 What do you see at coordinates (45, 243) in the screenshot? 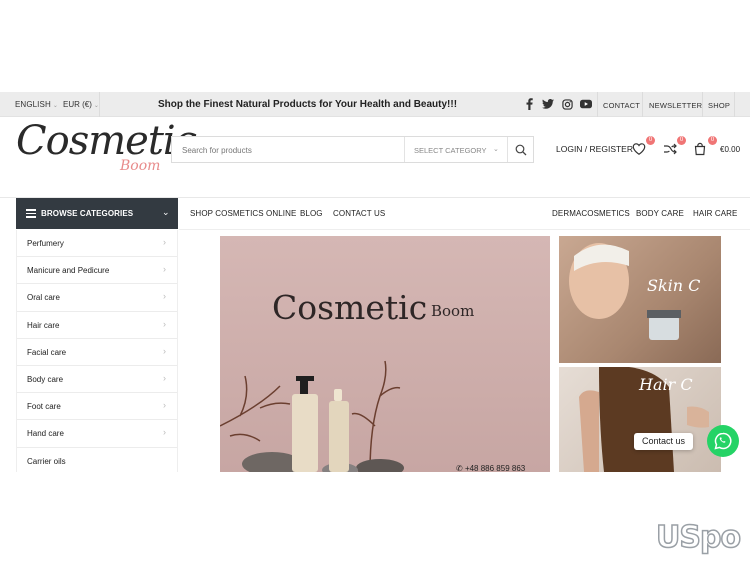
I see `category-label: Perfumery` at bounding box center [45, 243].